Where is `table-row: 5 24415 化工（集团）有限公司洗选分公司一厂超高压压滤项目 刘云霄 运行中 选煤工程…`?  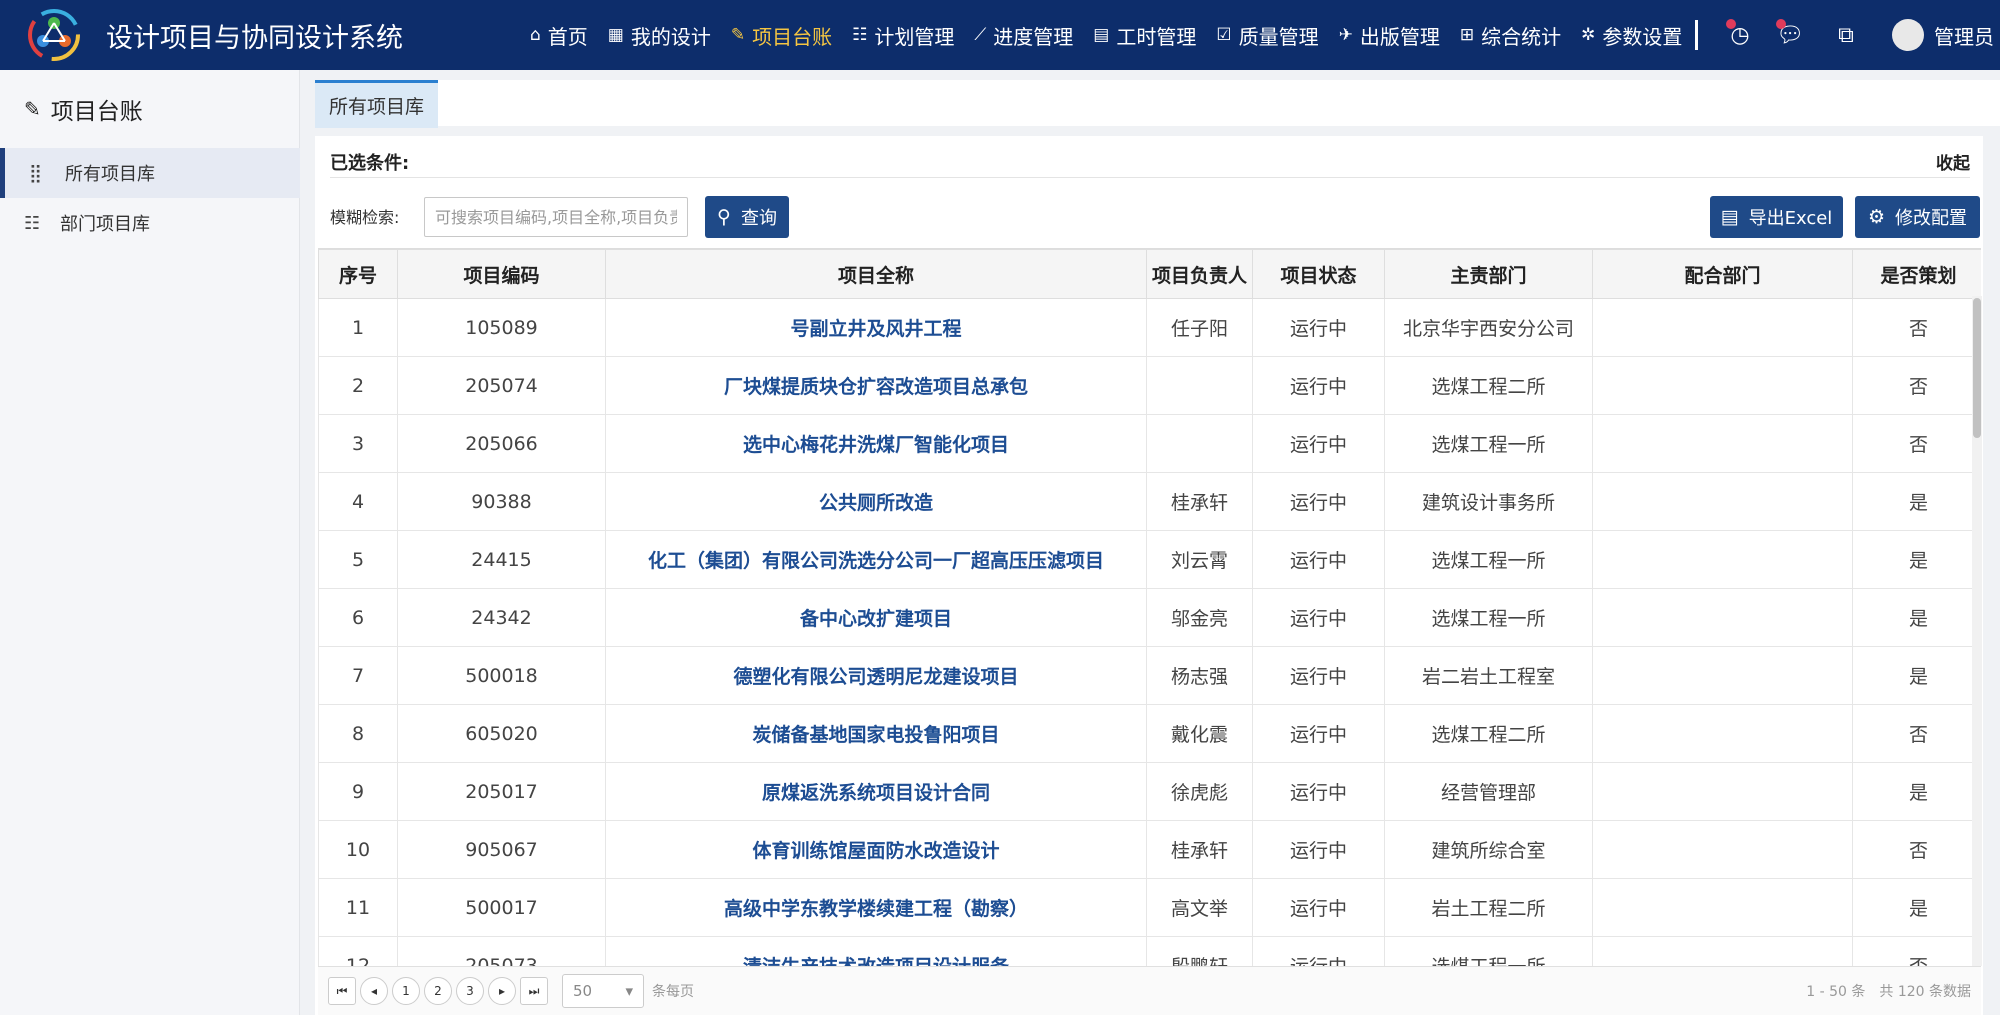 table-row: 5 24415 化工（集团）有限公司洗选分公司一厂超高压压滤项目 刘云霄 运行中 选煤工程… is located at coordinates (1149, 559).